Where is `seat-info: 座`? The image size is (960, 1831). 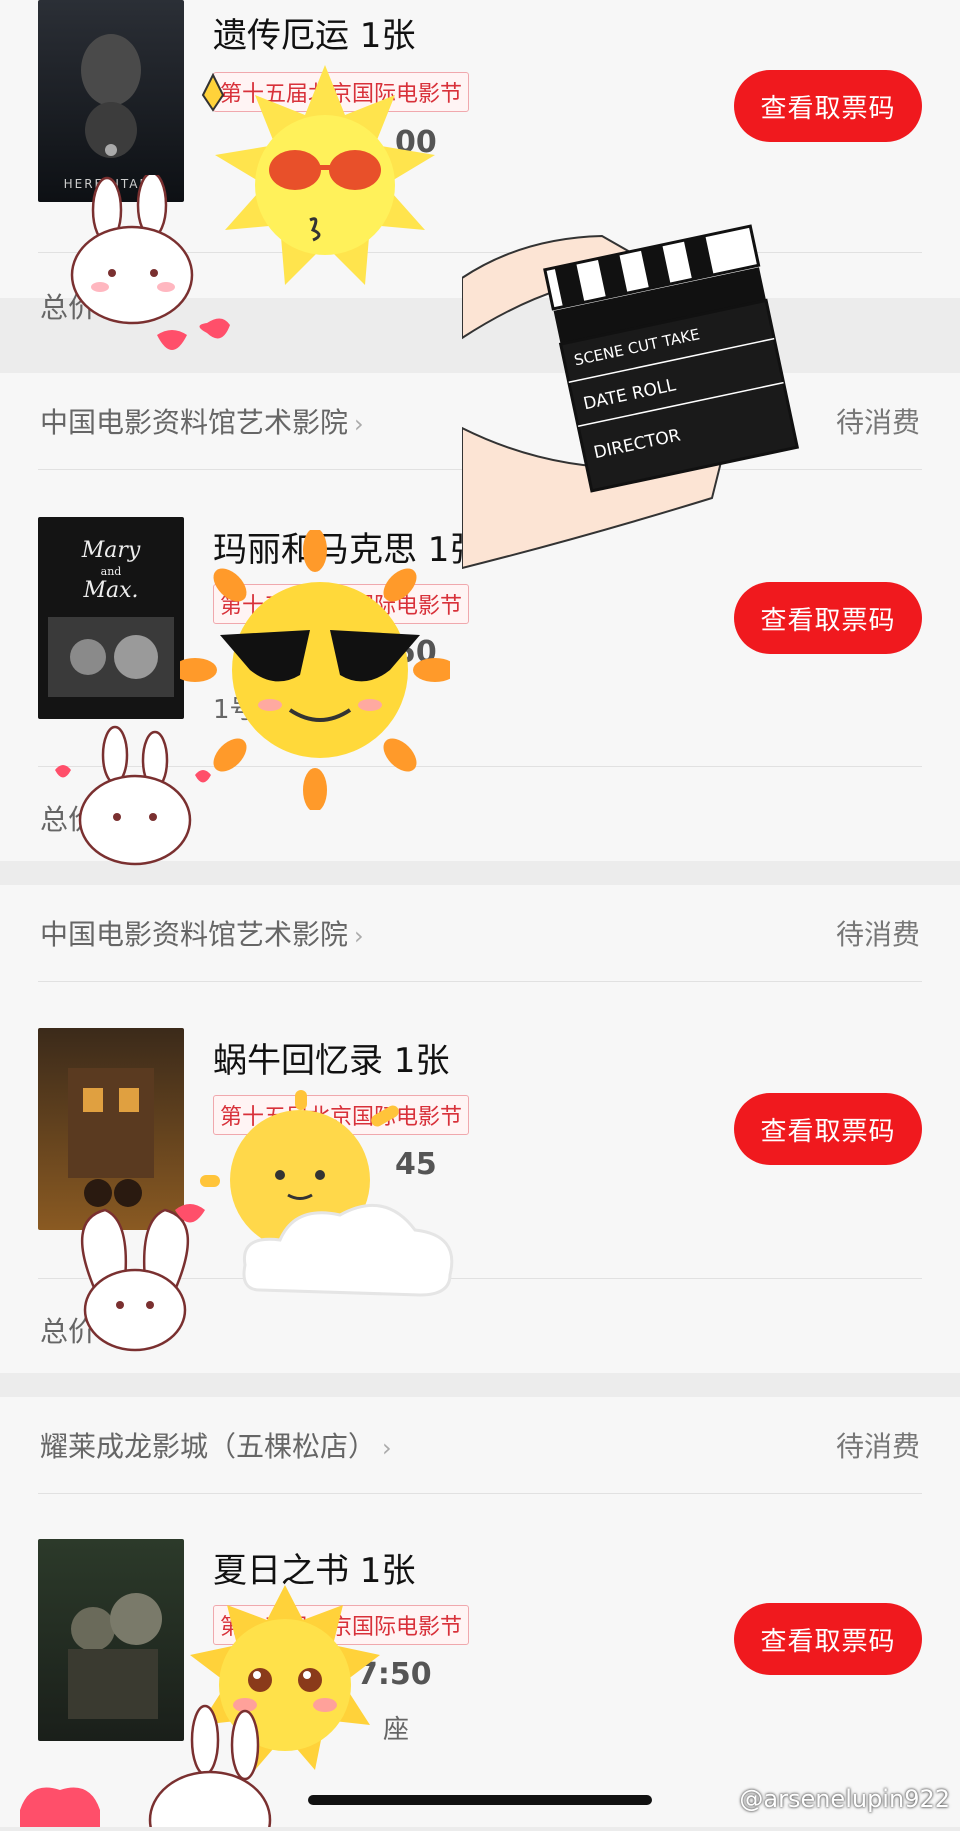 seat-info: 座 is located at coordinates (396, 1730).